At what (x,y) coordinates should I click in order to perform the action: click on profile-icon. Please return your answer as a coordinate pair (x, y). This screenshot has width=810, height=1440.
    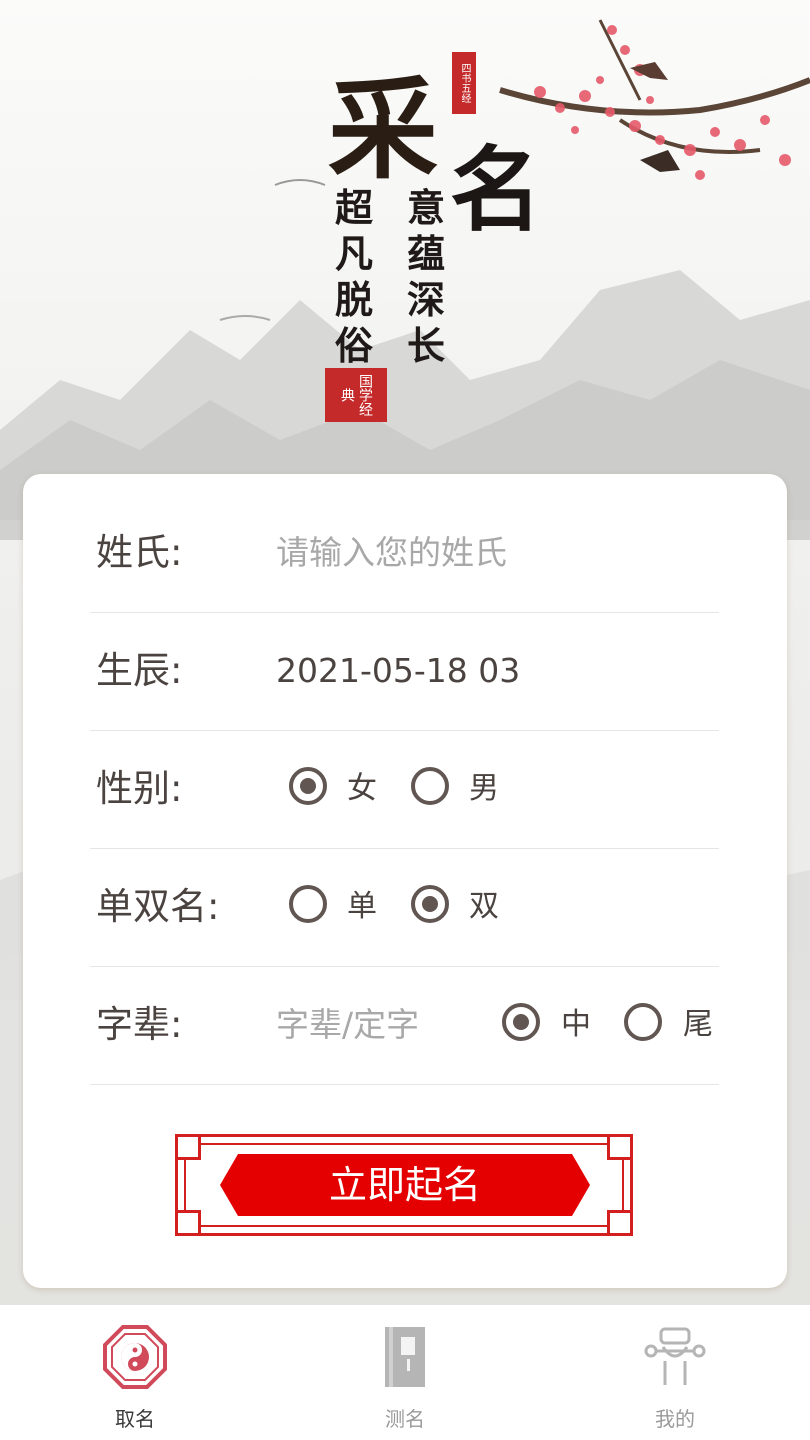
    Looking at the image, I should click on (675, 1356).